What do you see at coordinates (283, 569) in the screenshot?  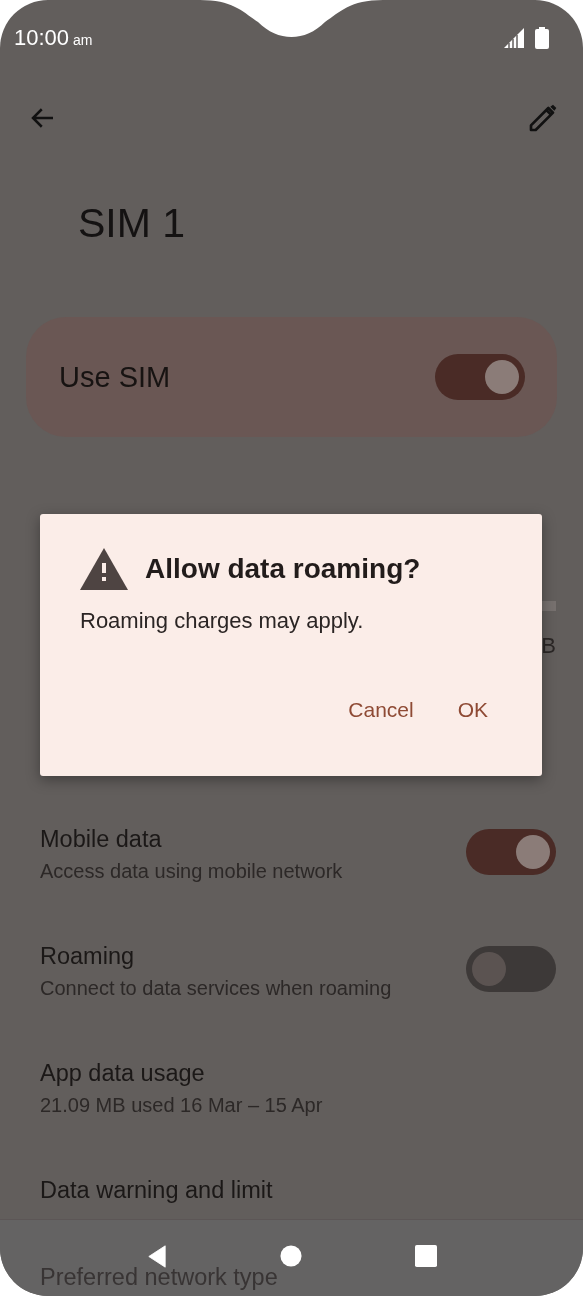 I see `dialog-title: Allow data roaming?` at bounding box center [283, 569].